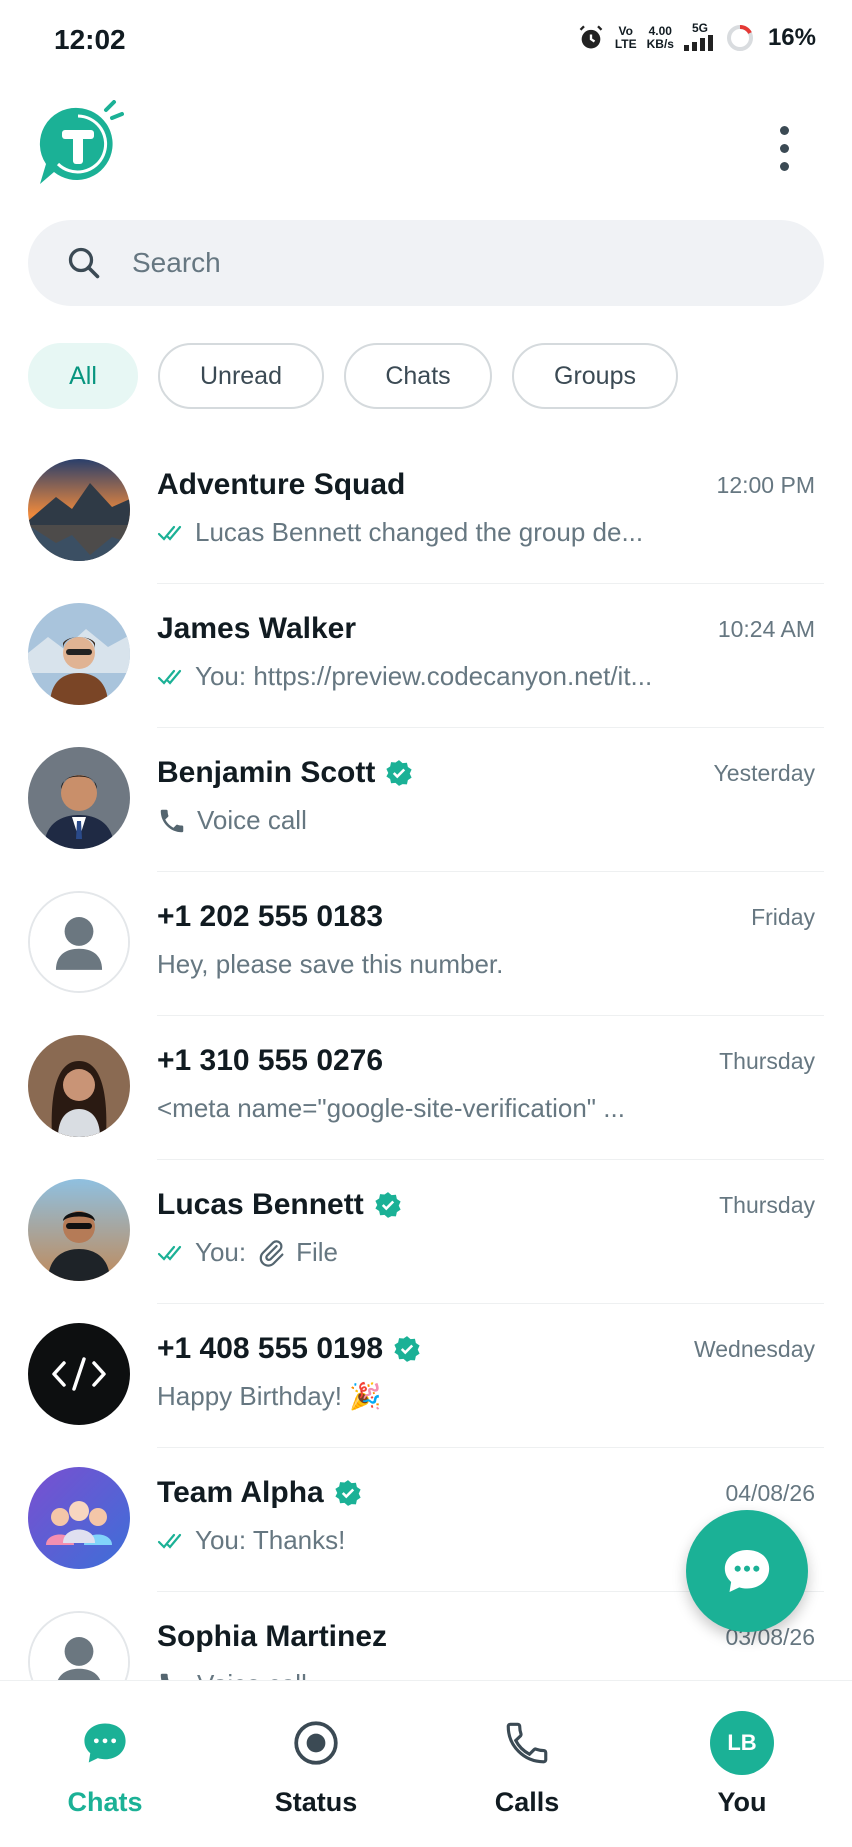 This screenshot has width=852, height=1847. Describe the element at coordinates (770, 1493) in the screenshot. I see `chat-time: 04/08/26` at that location.